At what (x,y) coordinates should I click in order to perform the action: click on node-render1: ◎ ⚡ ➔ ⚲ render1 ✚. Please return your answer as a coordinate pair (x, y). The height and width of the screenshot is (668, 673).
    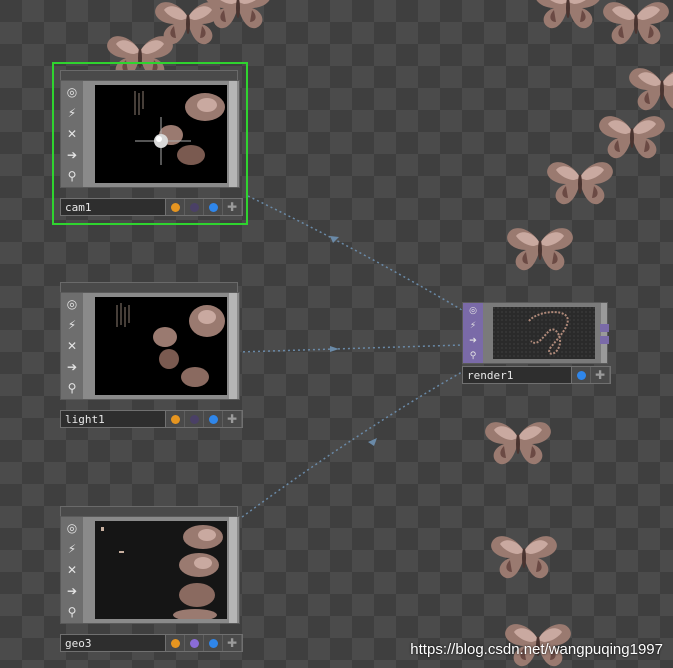
    Looking at the image, I should click on (537, 344).